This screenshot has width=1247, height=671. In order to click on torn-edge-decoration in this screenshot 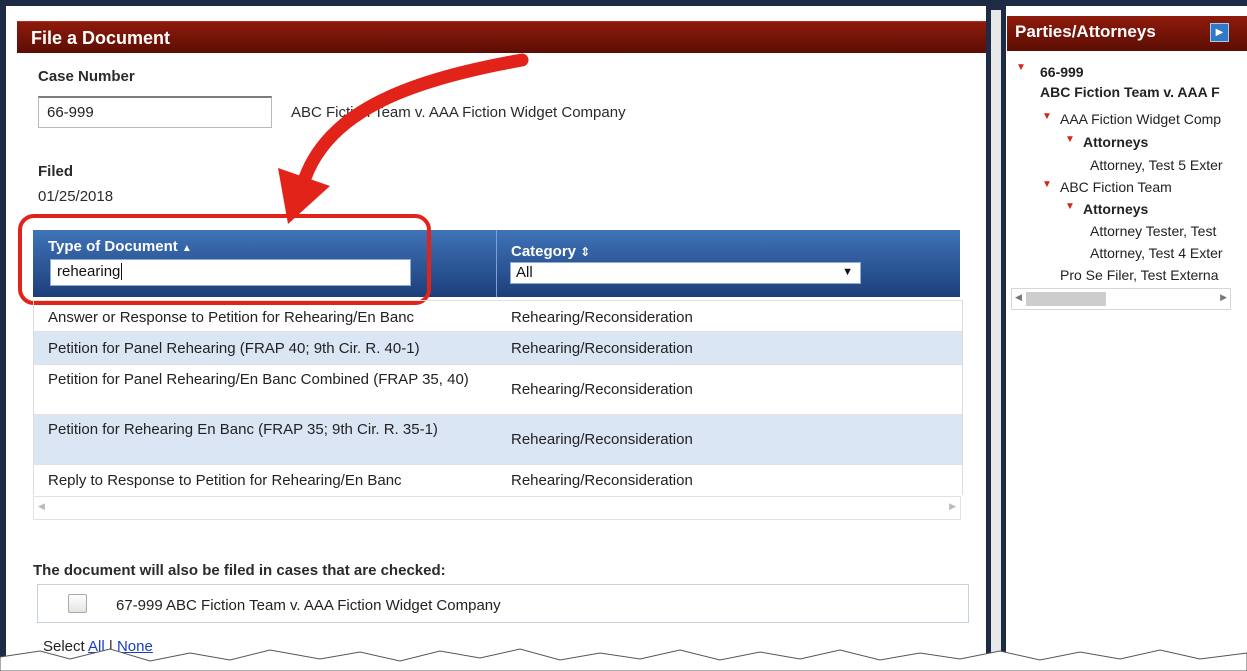, I will do `click(623, 659)`.